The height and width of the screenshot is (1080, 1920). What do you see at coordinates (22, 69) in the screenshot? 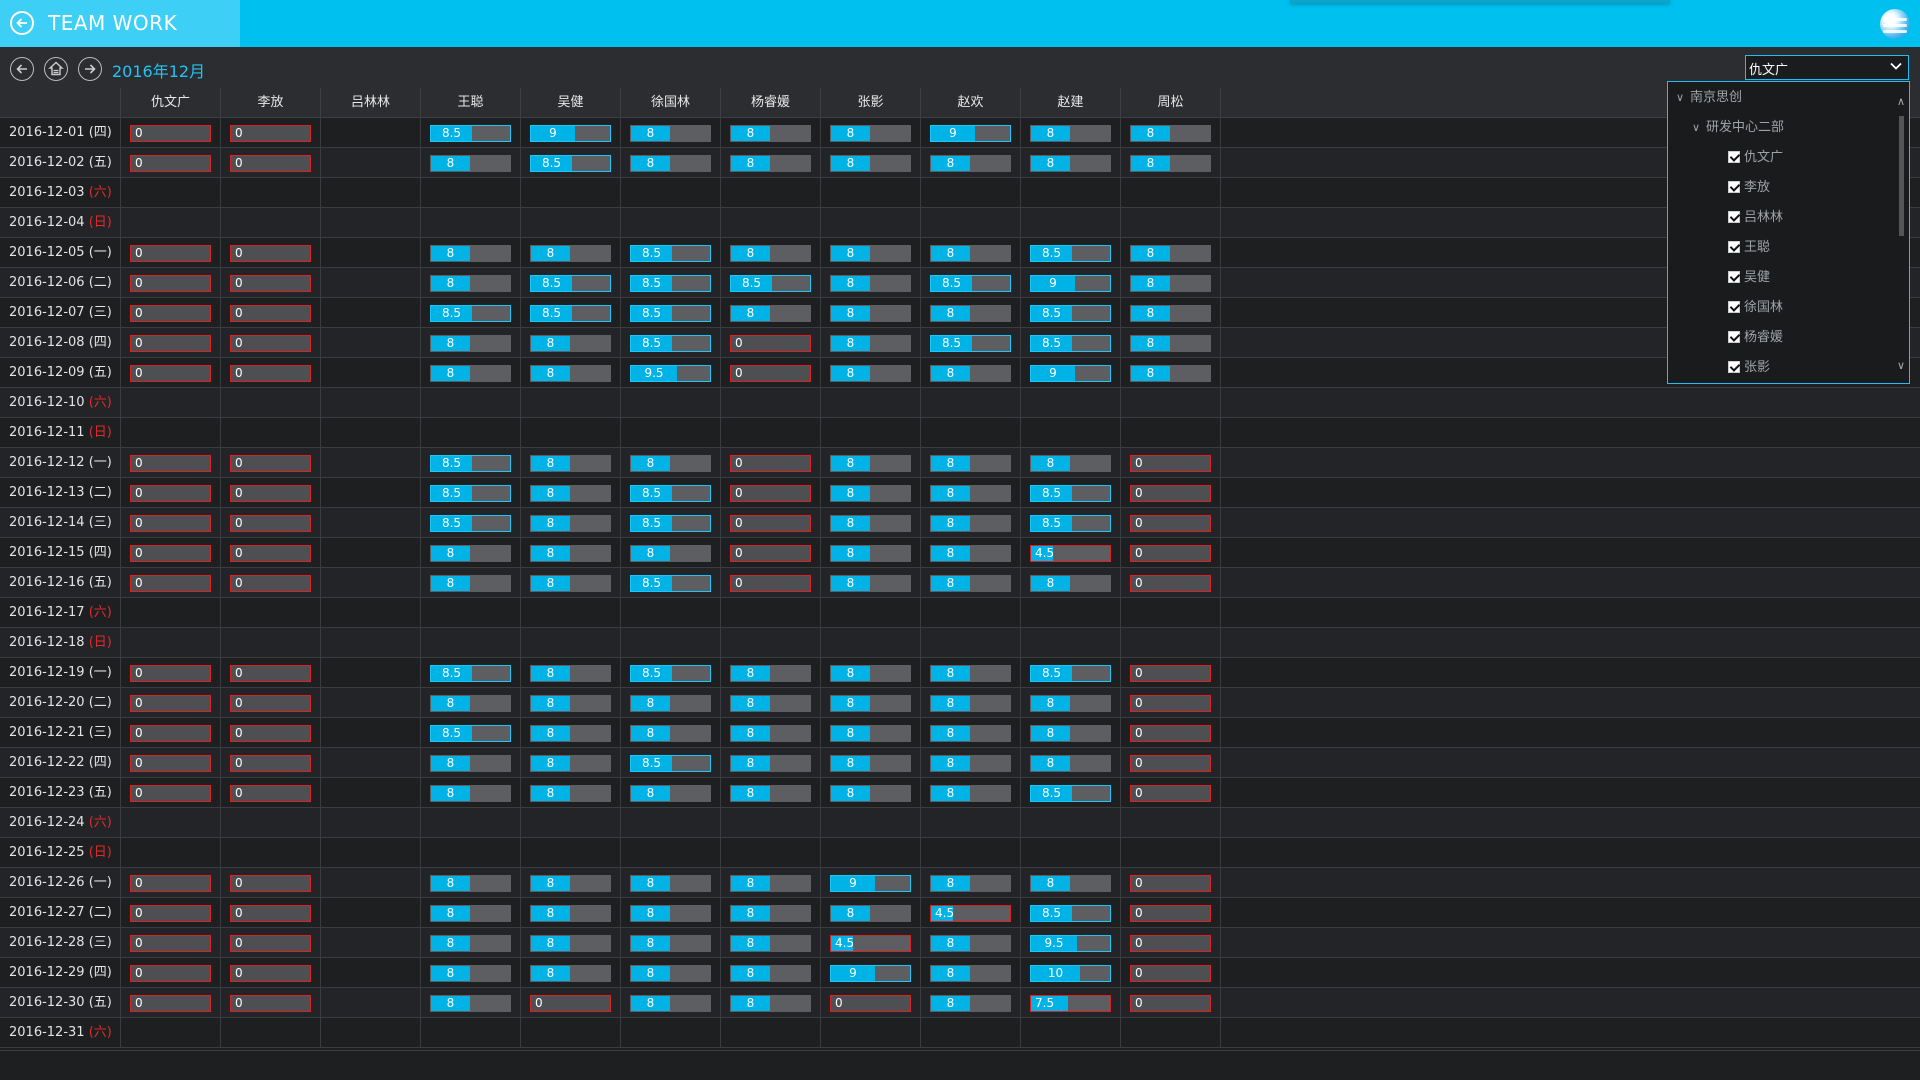
I see `prev-month-button` at bounding box center [22, 69].